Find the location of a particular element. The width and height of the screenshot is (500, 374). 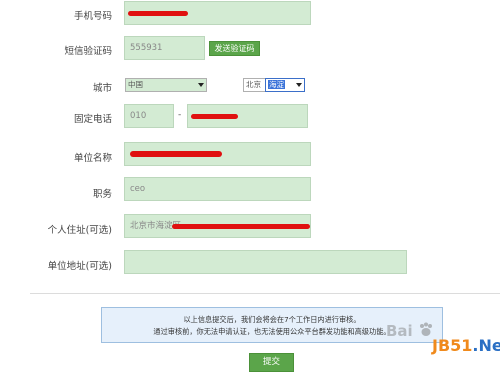

jb51-watermark: JB51.Net is located at coordinates (466, 345).